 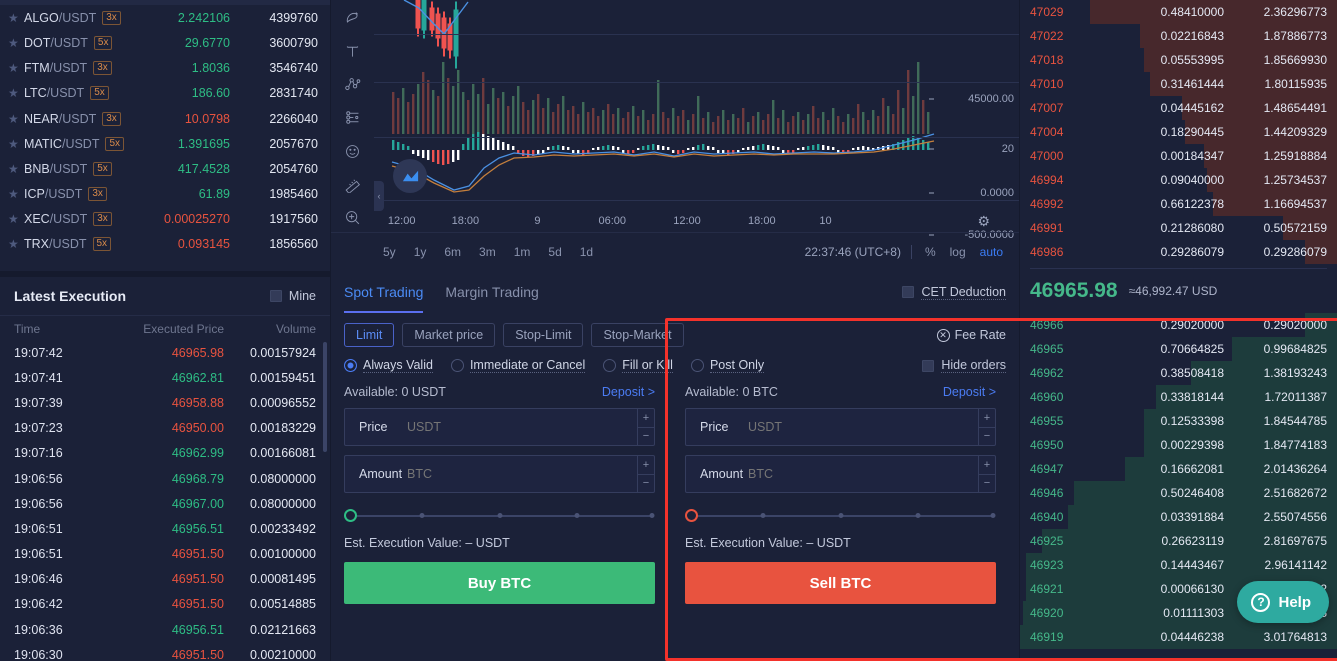 I want to click on buy-slider-knob, so click(x=350, y=515).